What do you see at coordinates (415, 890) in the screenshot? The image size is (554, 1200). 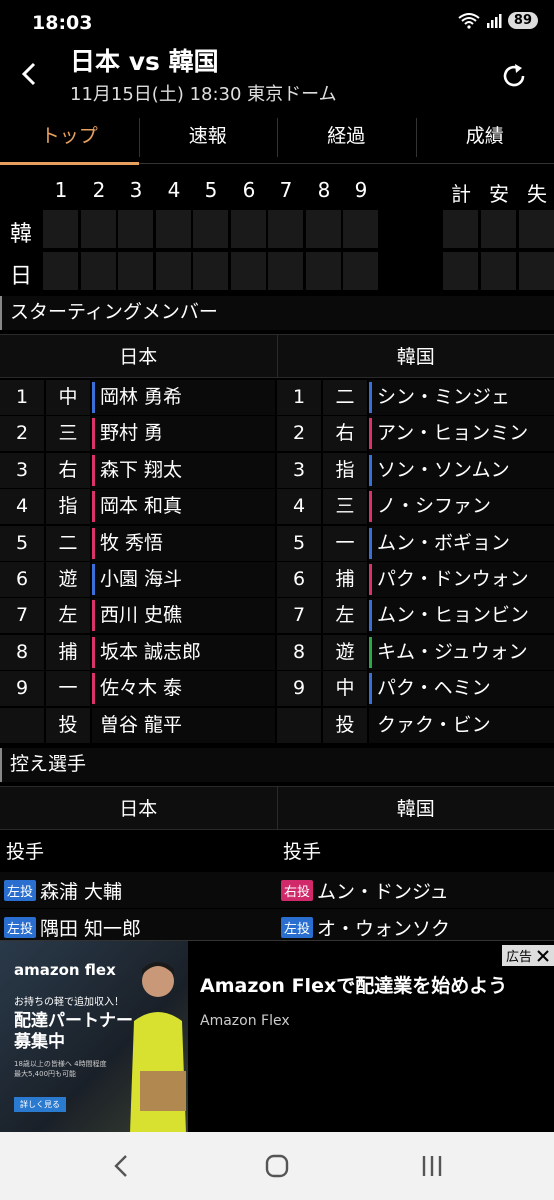 I see `bench-player-right: 右投 ムン・ドンジュ` at bounding box center [415, 890].